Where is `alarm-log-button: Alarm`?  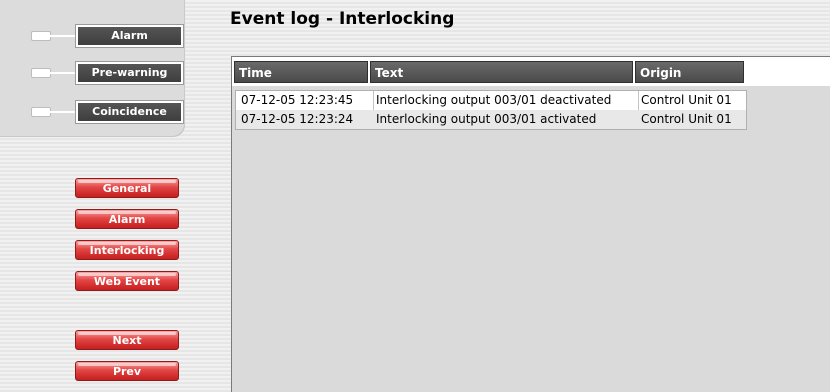
alarm-log-button: Alarm is located at coordinates (127, 219).